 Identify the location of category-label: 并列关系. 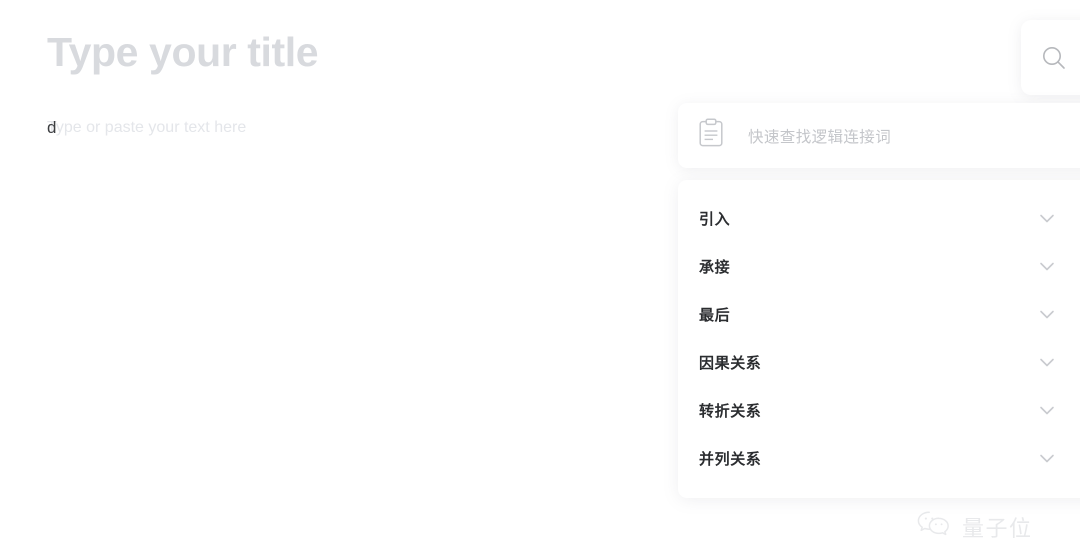
(730, 459).